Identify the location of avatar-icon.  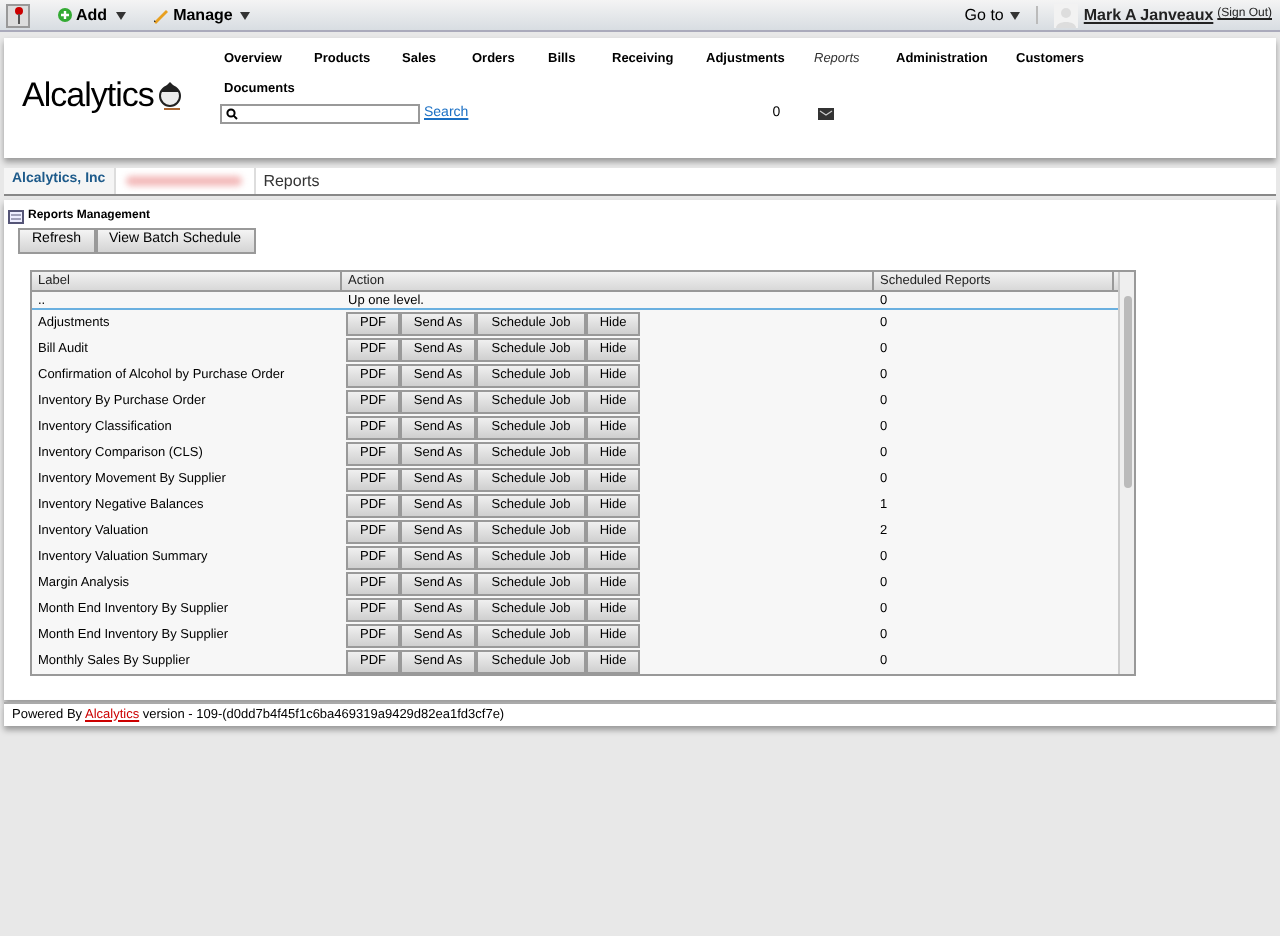
(1065, 15).